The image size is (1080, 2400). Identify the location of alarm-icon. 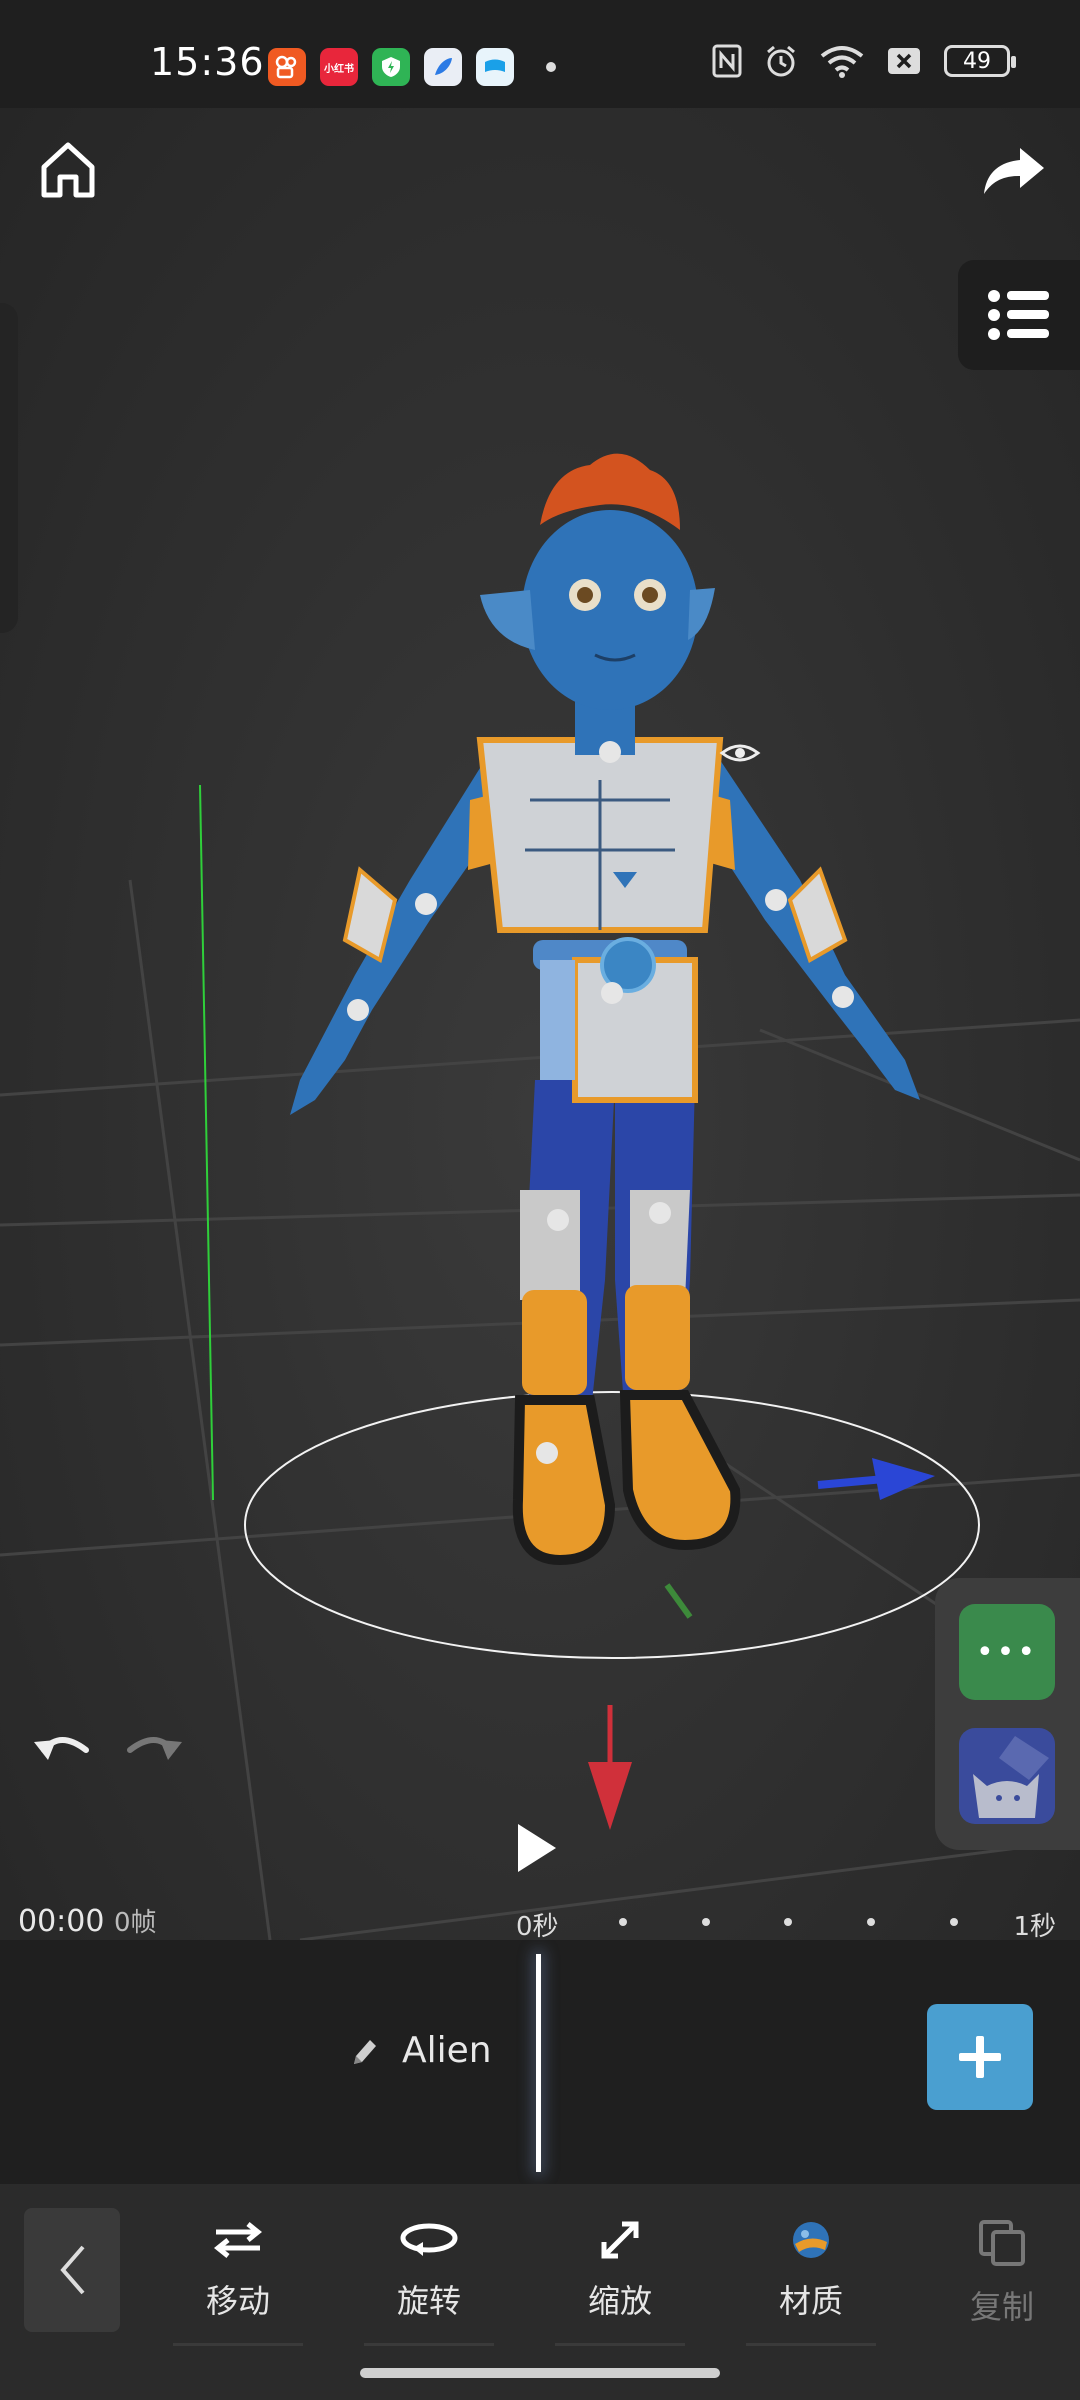
(781, 61).